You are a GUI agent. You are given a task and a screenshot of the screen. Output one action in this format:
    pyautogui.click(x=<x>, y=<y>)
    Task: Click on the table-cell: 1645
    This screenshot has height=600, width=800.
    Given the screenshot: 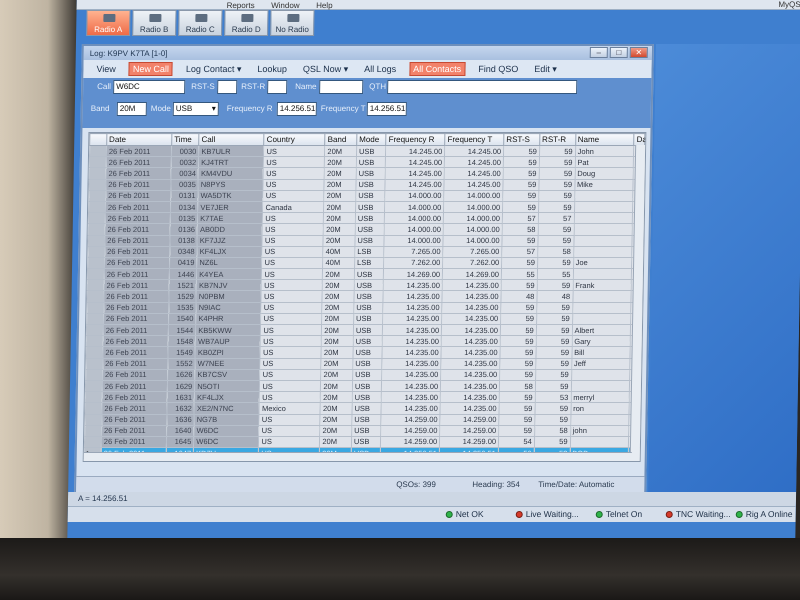 What is the action you would take?
    pyautogui.click(x=180, y=442)
    